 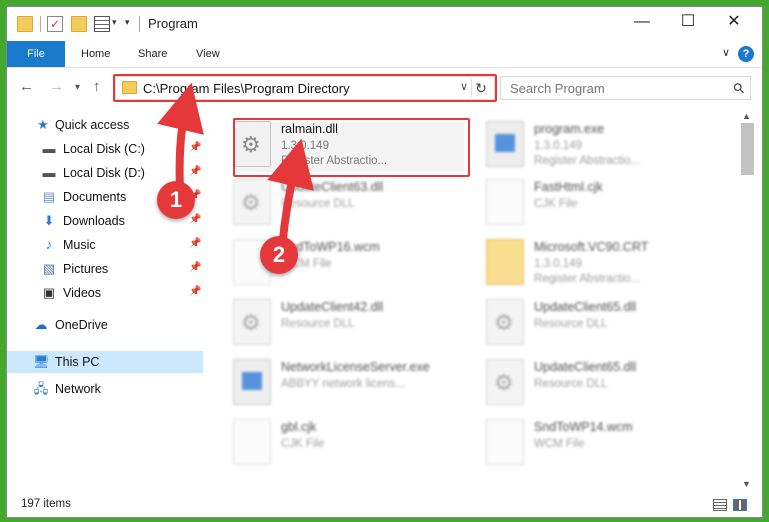 What do you see at coordinates (49, 220) in the screenshot?
I see `downloads-icon: ⬇` at bounding box center [49, 220].